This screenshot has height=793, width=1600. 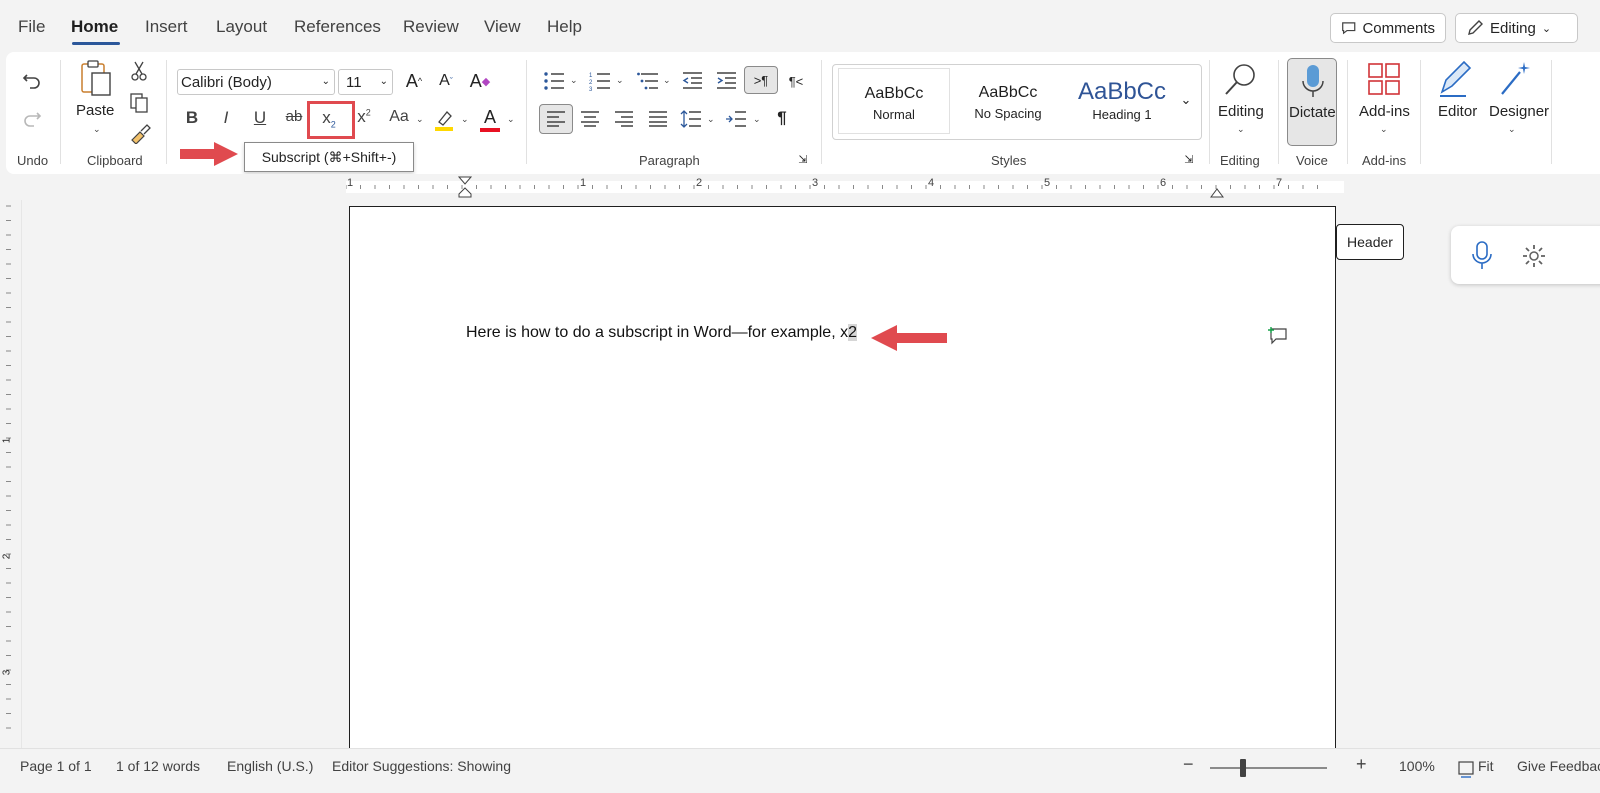 What do you see at coordinates (256, 82) in the screenshot?
I see `font-name-dropdown: Calibri (Body) ⌄` at bounding box center [256, 82].